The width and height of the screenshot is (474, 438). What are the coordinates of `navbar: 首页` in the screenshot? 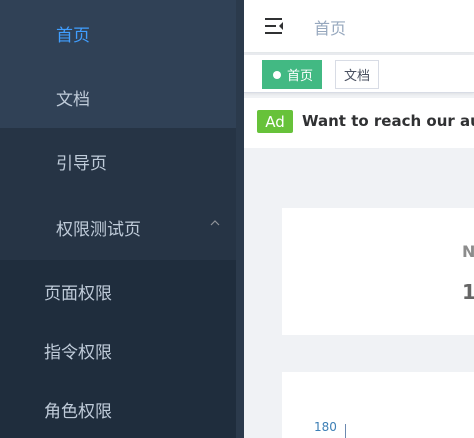 It's located at (359, 26).